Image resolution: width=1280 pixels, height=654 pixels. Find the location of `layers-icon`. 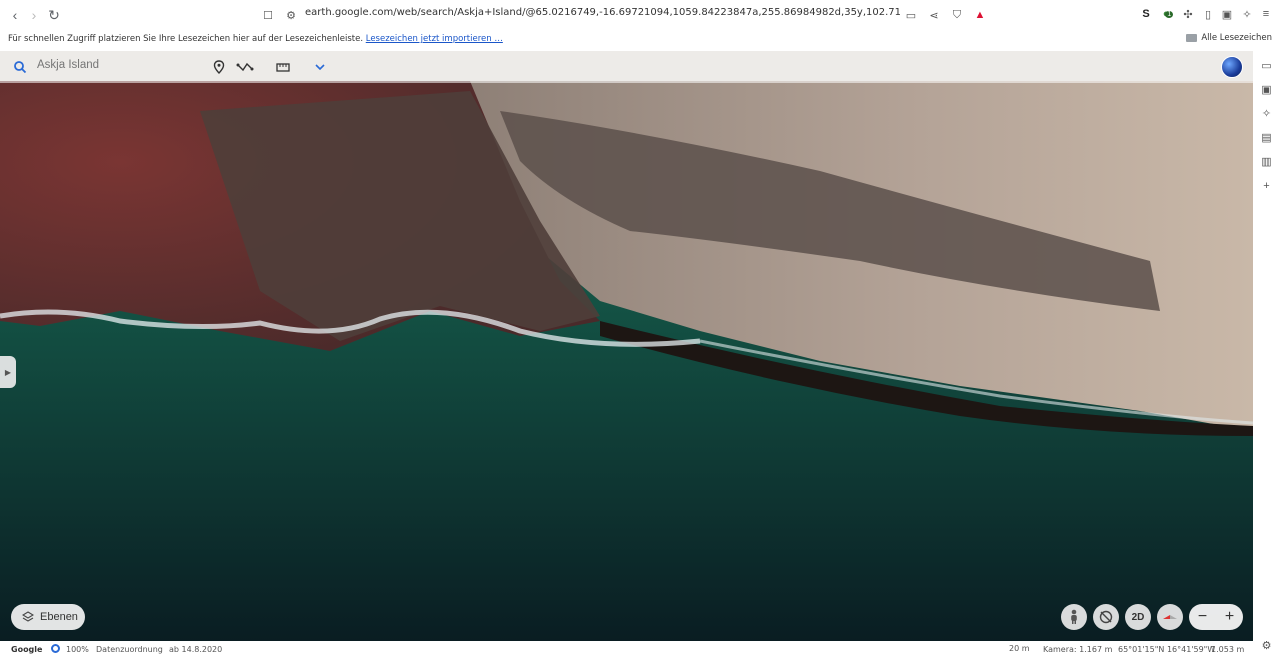

layers-icon is located at coordinates (28, 616).